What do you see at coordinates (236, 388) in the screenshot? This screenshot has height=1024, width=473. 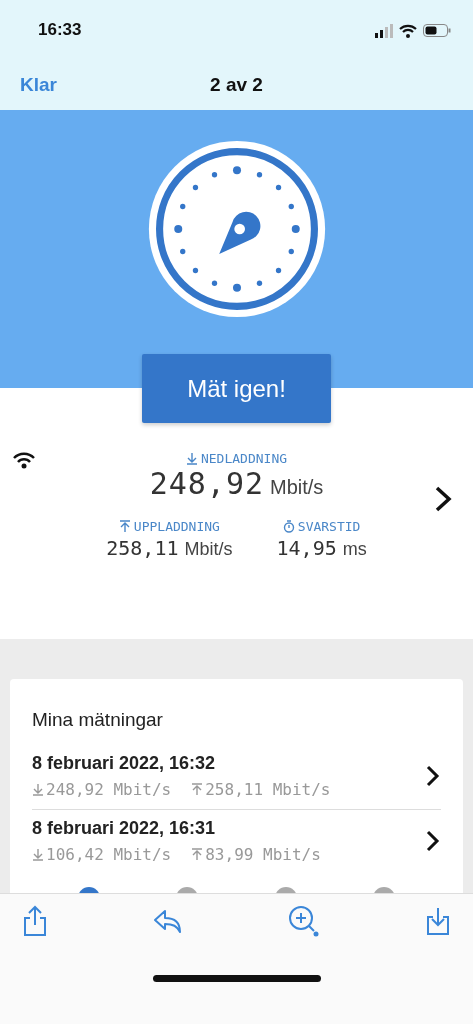 I see `measure-again-button: Mät igen!` at bounding box center [236, 388].